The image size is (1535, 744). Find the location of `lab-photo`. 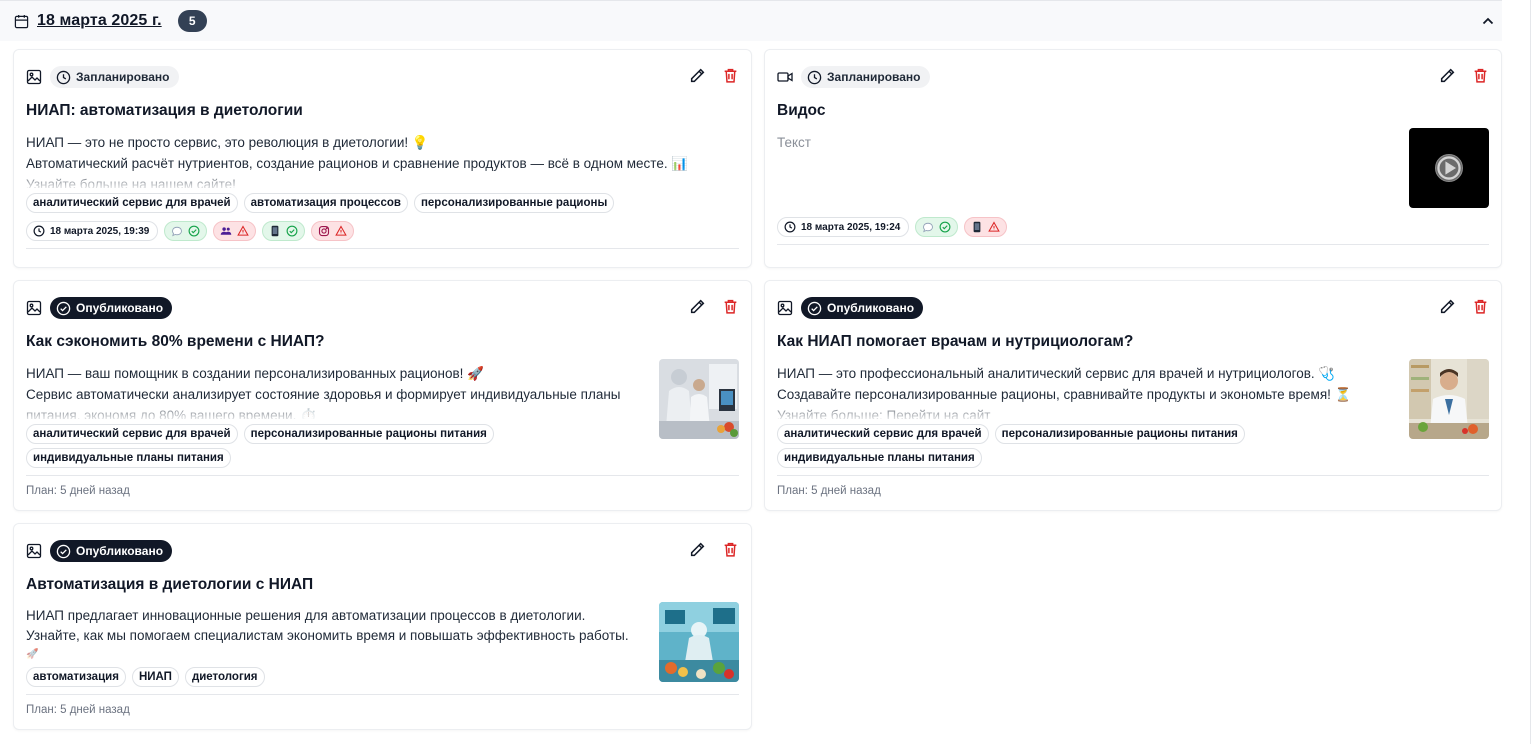

lab-photo is located at coordinates (699, 399).